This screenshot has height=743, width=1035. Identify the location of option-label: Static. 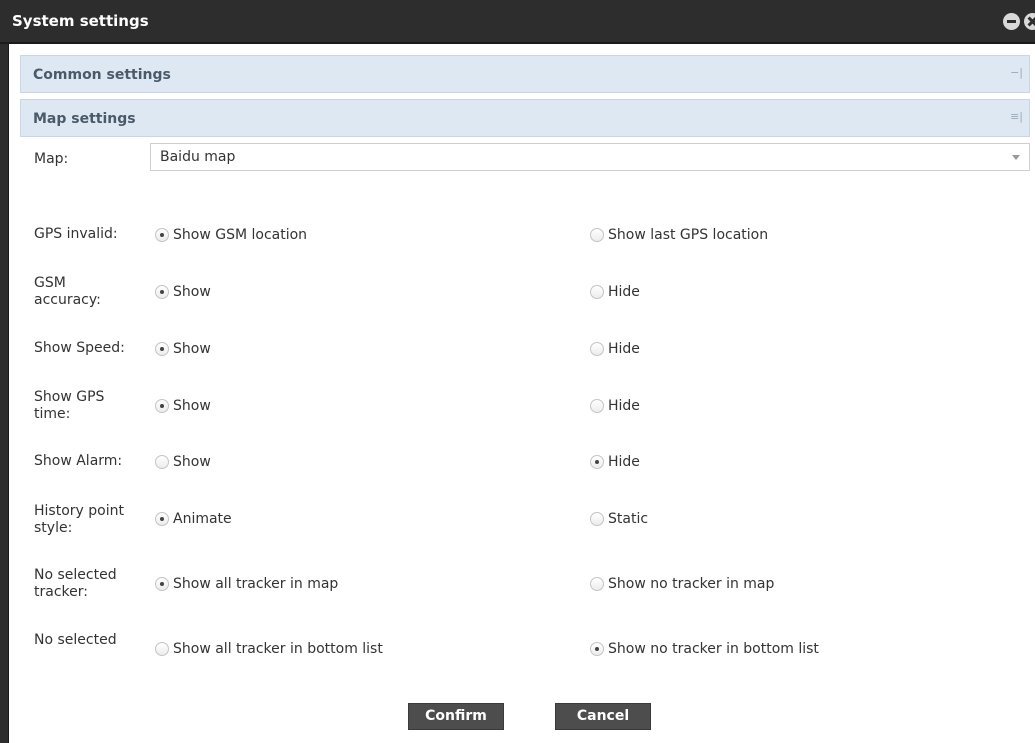
(628, 519).